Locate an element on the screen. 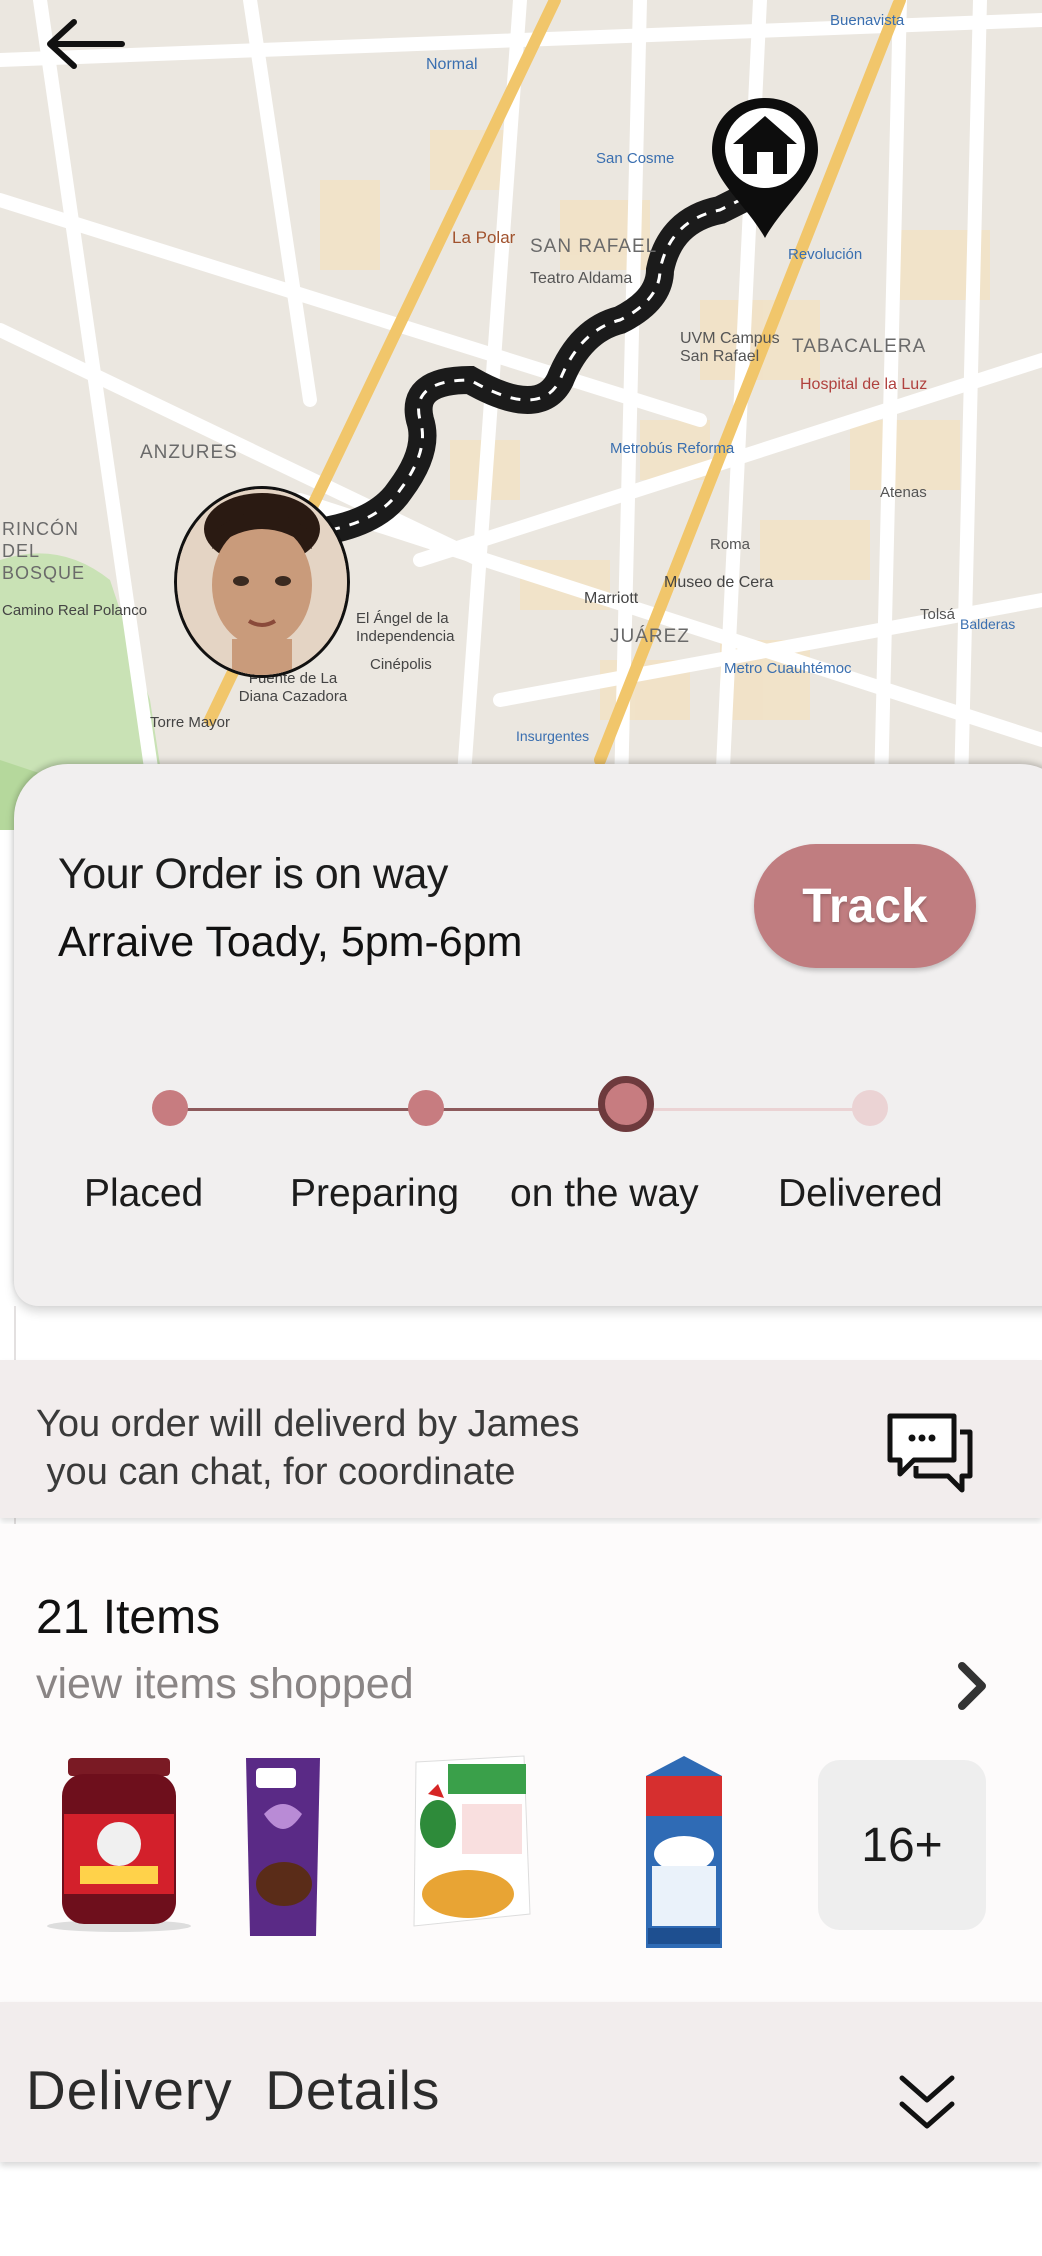  courier-message-line2: you can chat, for coordinate is located at coordinates (276, 1472).